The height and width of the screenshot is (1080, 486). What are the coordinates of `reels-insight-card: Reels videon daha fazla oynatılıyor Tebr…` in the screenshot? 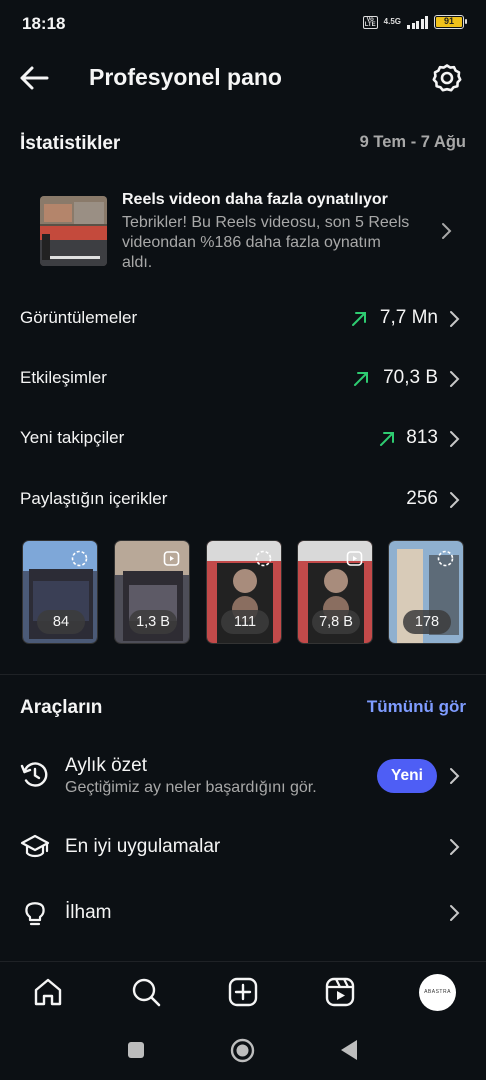 It's located at (243, 230).